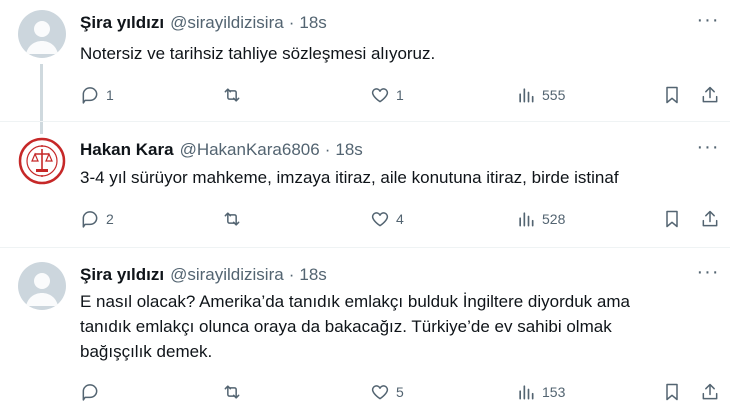 This screenshot has width=730, height=420. I want to click on reply-button: 2, so click(97, 219).